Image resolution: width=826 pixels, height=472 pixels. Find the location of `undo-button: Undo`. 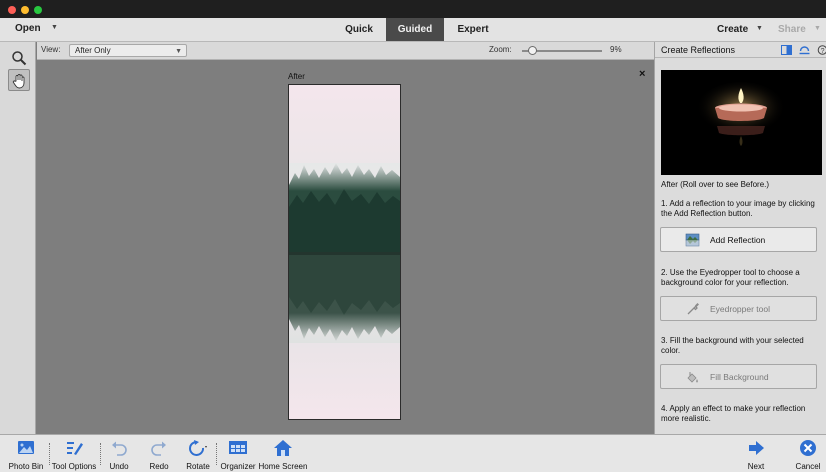

undo-button: Undo is located at coordinates (119, 453).